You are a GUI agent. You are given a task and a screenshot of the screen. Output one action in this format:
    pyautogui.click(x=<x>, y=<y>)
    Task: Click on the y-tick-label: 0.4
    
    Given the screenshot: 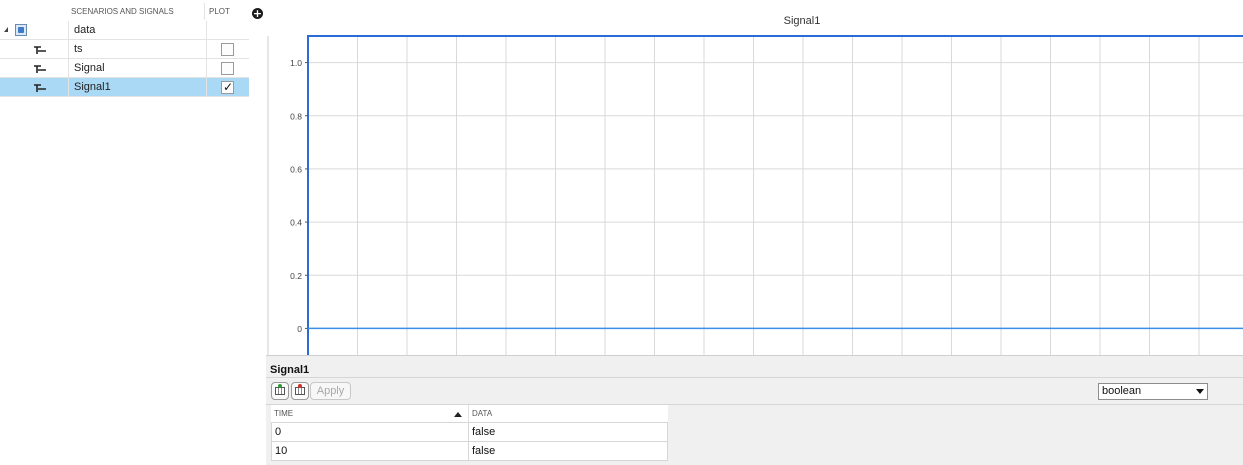 What is the action you would take?
    pyautogui.click(x=296, y=223)
    